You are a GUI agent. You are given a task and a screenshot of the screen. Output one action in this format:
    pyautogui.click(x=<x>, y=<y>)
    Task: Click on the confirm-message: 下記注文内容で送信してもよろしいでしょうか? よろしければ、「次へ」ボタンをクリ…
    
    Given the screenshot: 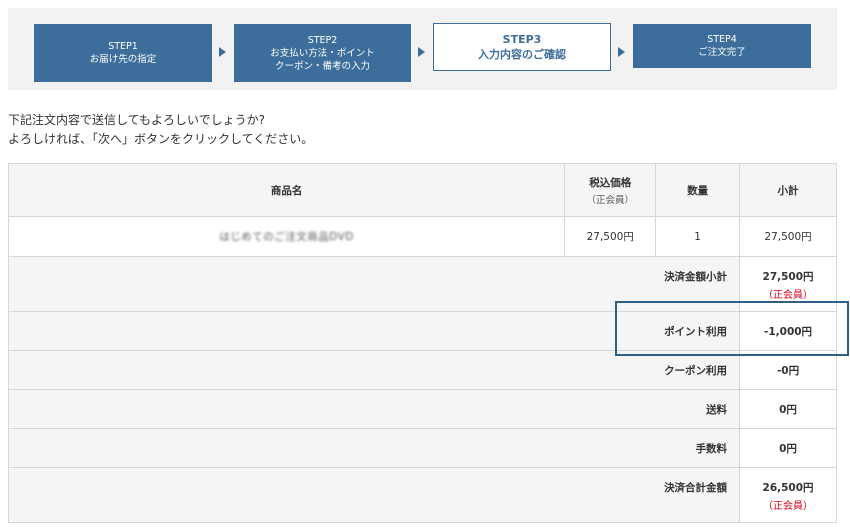 What is the action you would take?
    pyautogui.click(x=160, y=130)
    